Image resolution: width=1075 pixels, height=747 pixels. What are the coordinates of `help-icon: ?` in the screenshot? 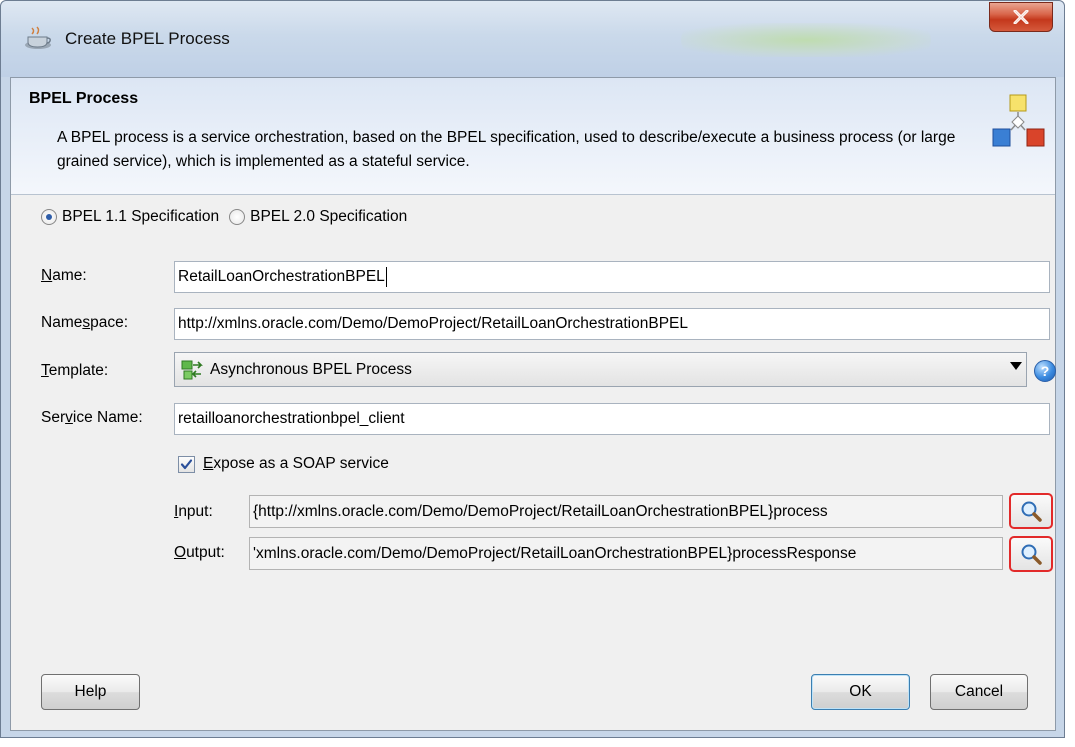 It's located at (1045, 371).